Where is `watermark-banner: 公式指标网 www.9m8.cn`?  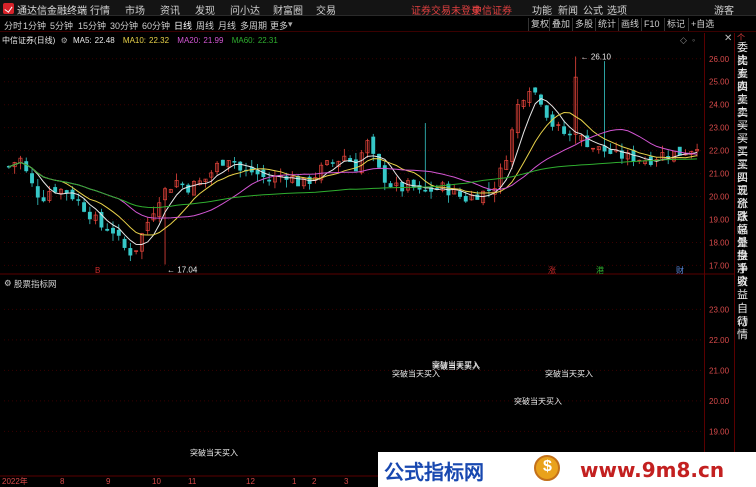 watermark-banner: 公式指标网 www.9m8.cn is located at coordinates (567, 469).